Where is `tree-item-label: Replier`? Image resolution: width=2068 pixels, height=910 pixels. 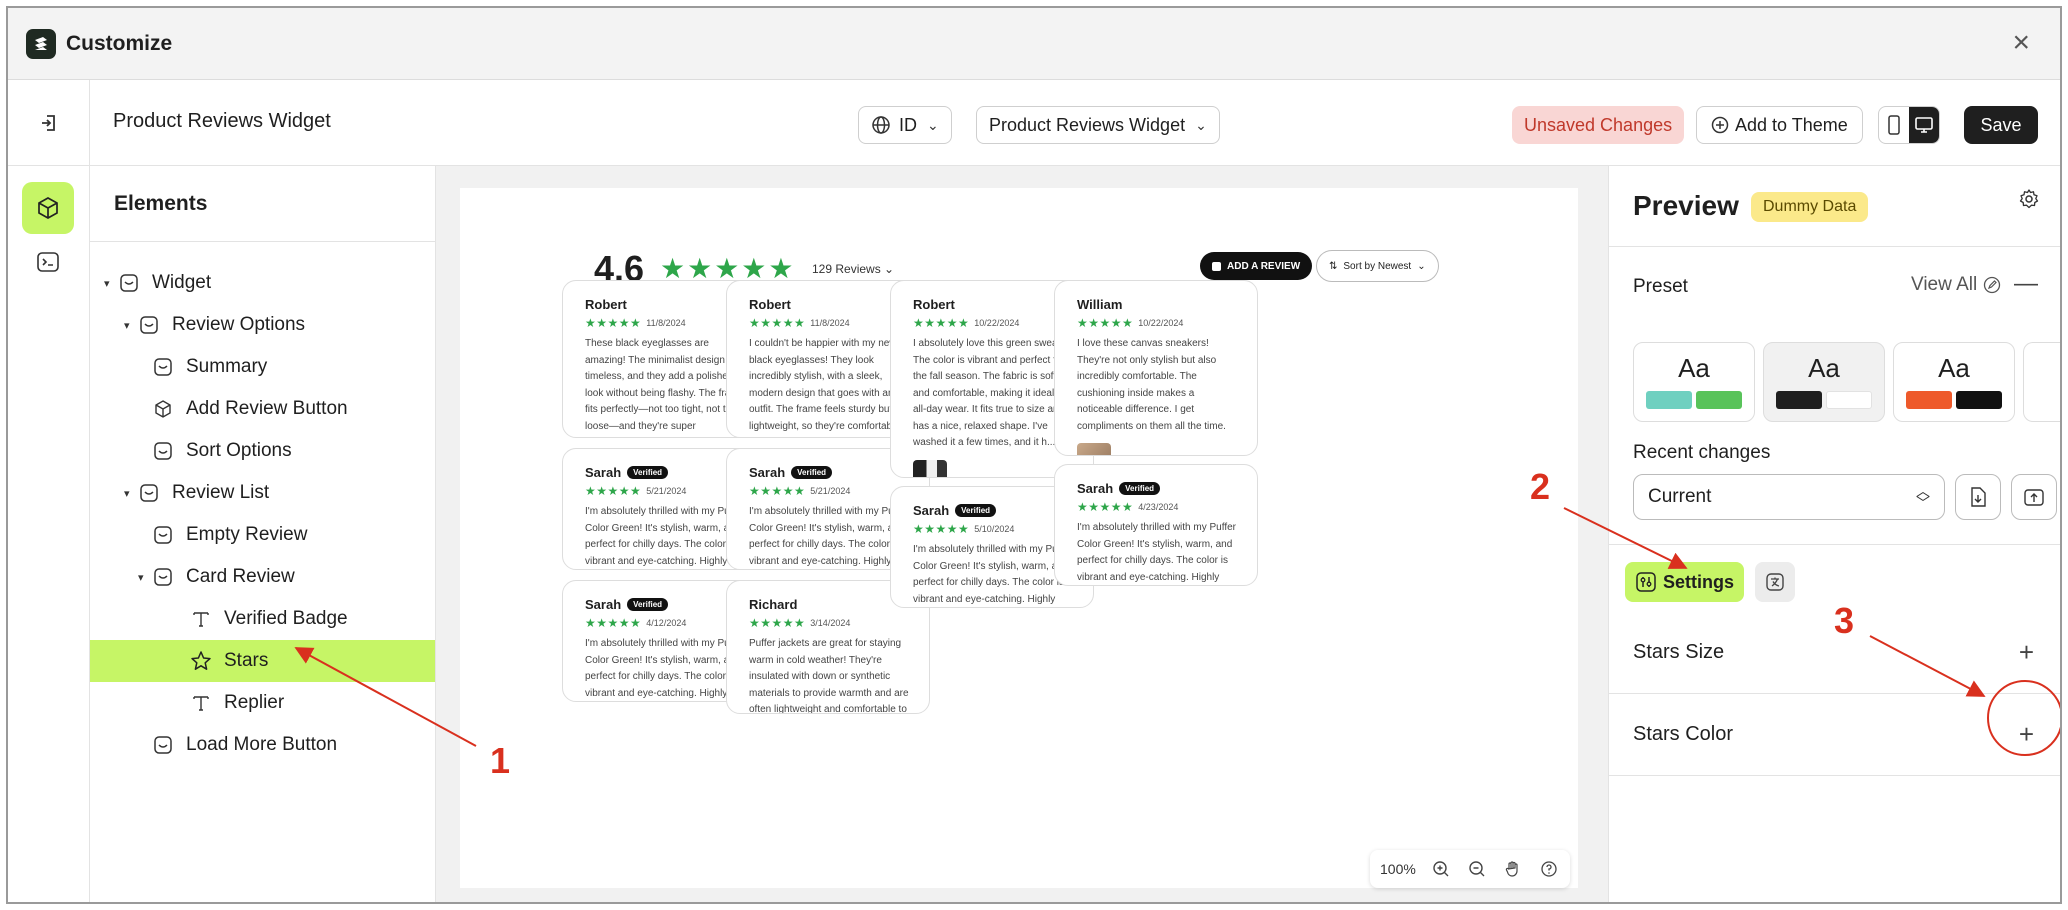 tree-item-label: Replier is located at coordinates (254, 702).